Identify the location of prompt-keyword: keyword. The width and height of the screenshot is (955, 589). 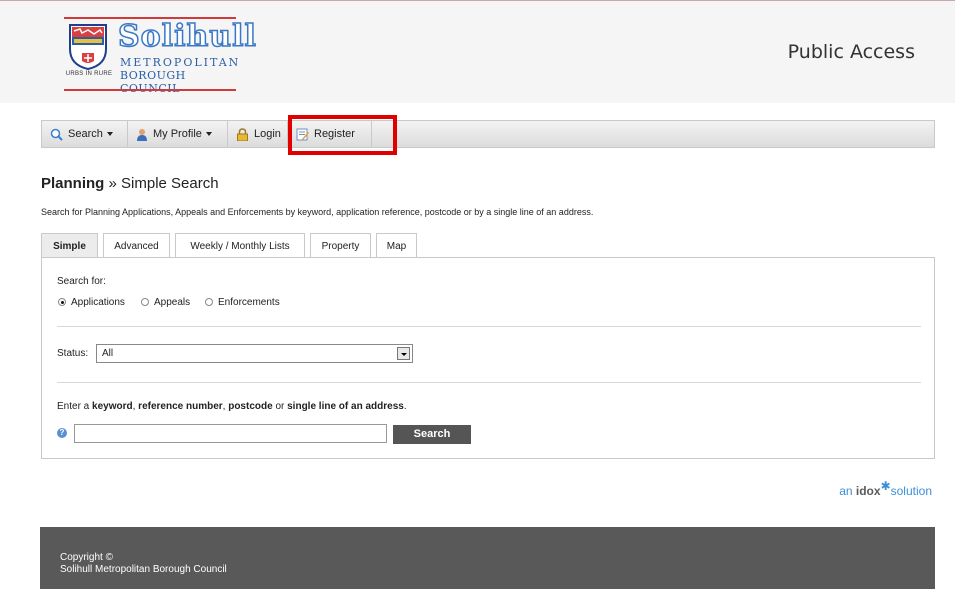
(112, 406).